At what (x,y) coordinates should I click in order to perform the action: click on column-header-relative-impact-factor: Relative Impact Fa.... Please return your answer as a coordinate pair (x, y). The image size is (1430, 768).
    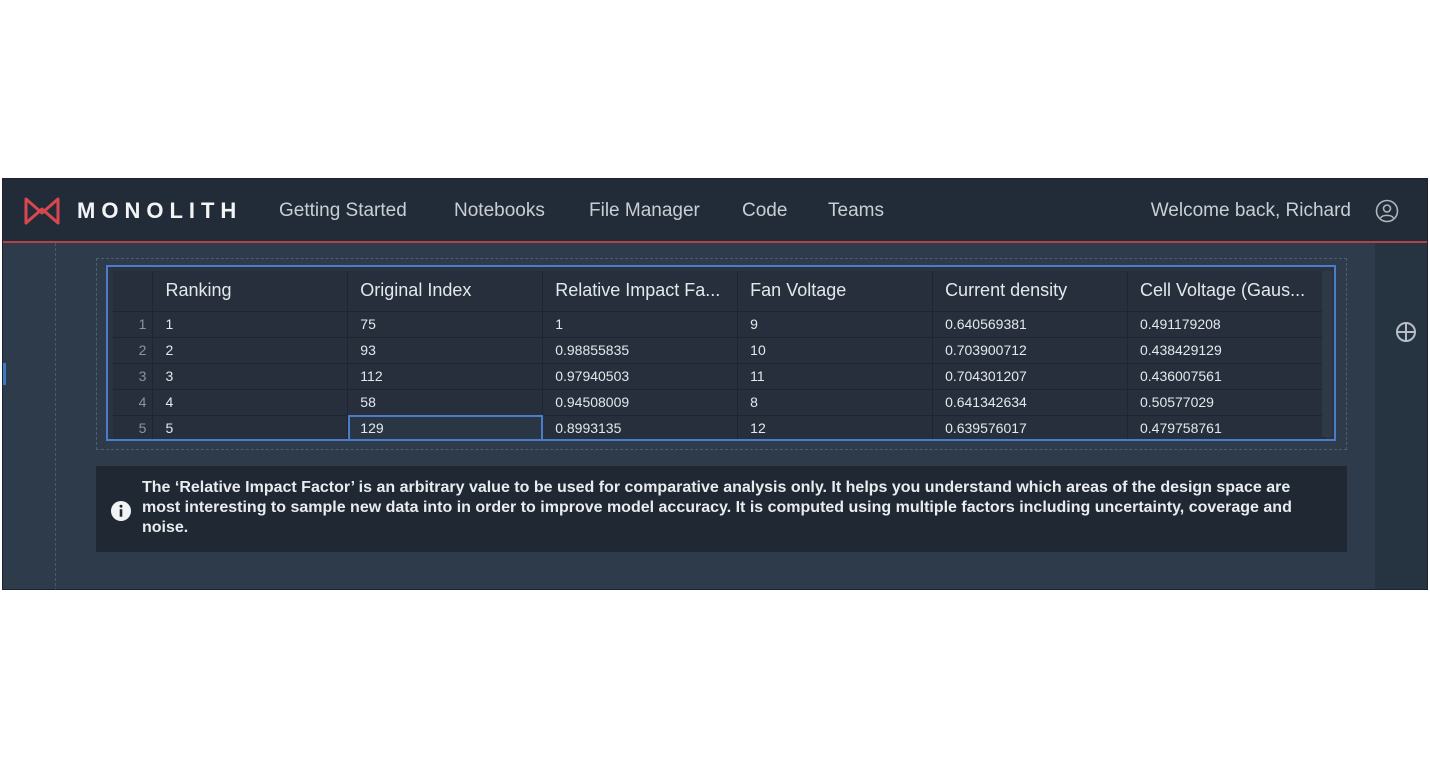
    Looking at the image, I should click on (640, 291).